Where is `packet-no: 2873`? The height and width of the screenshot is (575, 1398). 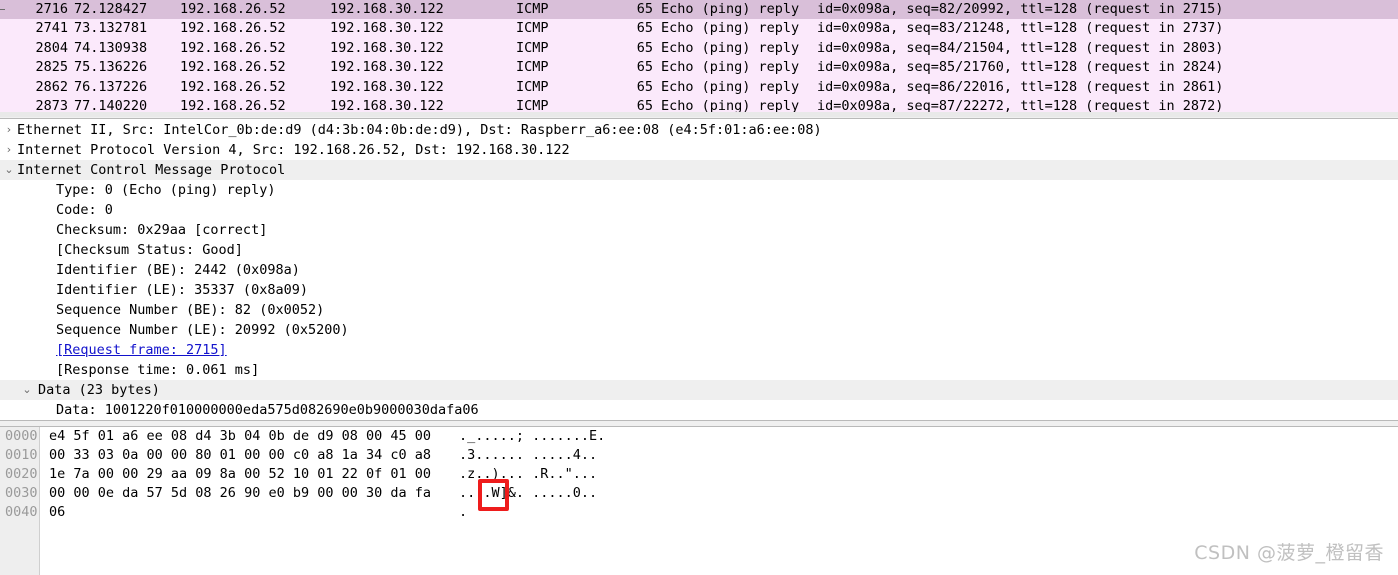 packet-no: 2873 is located at coordinates (51, 105).